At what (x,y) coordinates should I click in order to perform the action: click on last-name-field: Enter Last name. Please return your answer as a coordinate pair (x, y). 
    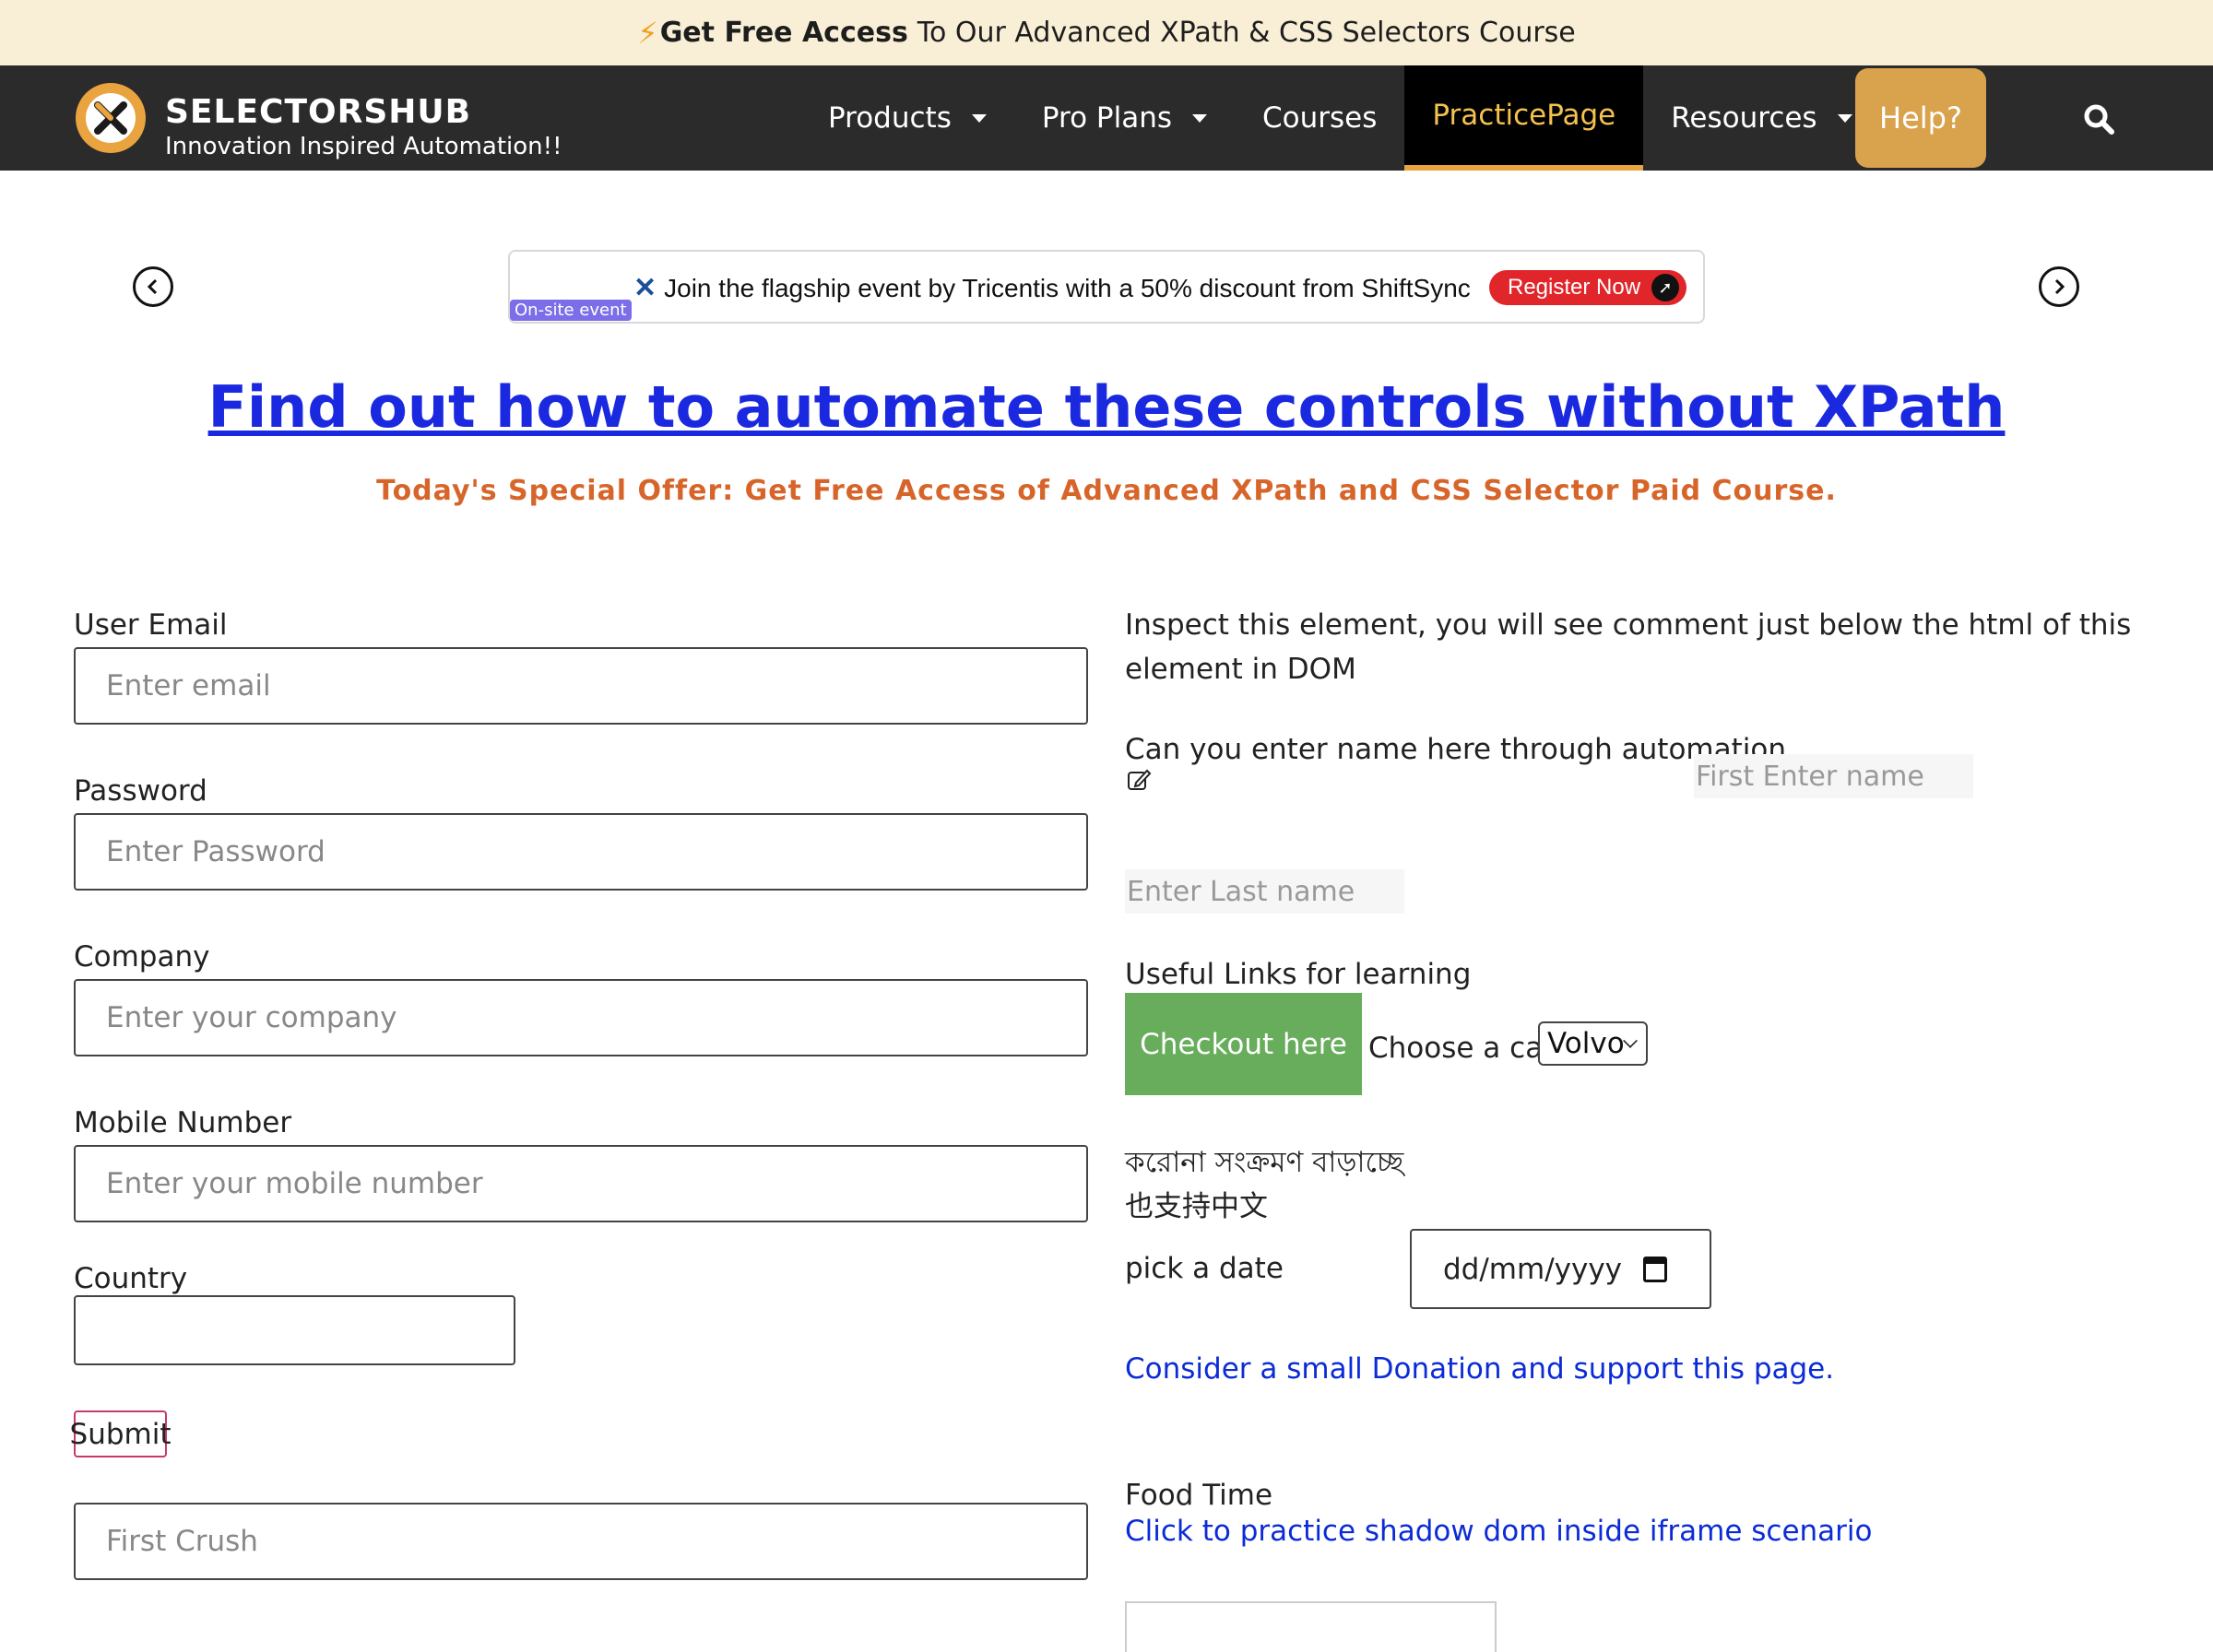
    Looking at the image, I should click on (1264, 891).